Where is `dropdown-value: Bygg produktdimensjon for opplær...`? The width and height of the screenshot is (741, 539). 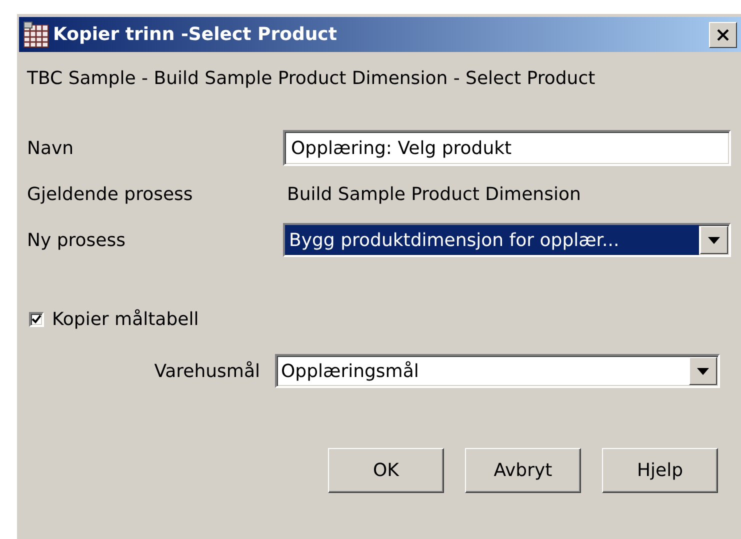 dropdown-value: Bygg produktdimensjon for opplær... is located at coordinates (492, 240).